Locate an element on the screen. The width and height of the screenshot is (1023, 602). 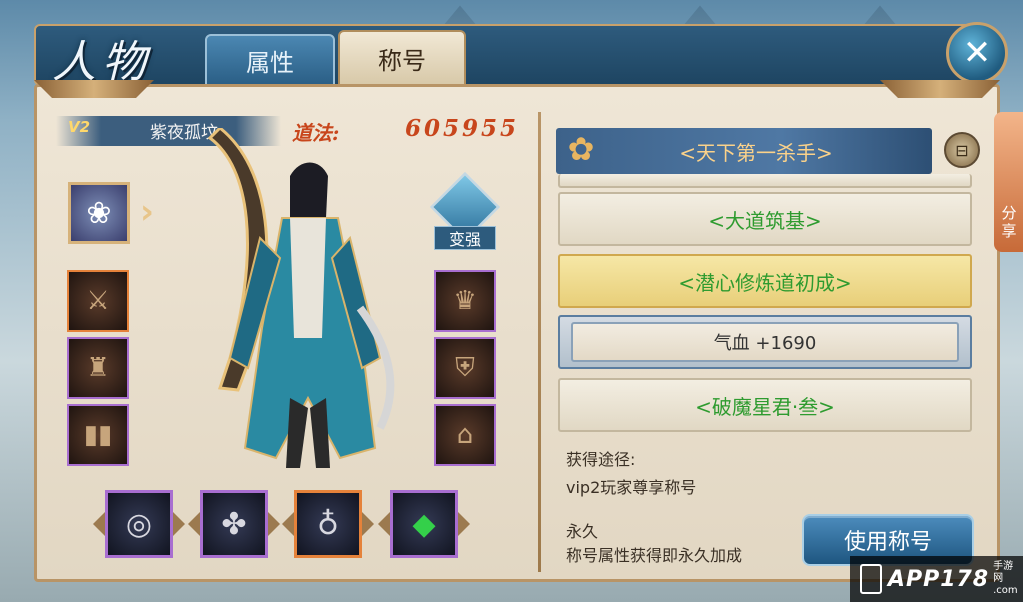
current-title-text: <天下第一杀手> is located at coordinates (756, 152).